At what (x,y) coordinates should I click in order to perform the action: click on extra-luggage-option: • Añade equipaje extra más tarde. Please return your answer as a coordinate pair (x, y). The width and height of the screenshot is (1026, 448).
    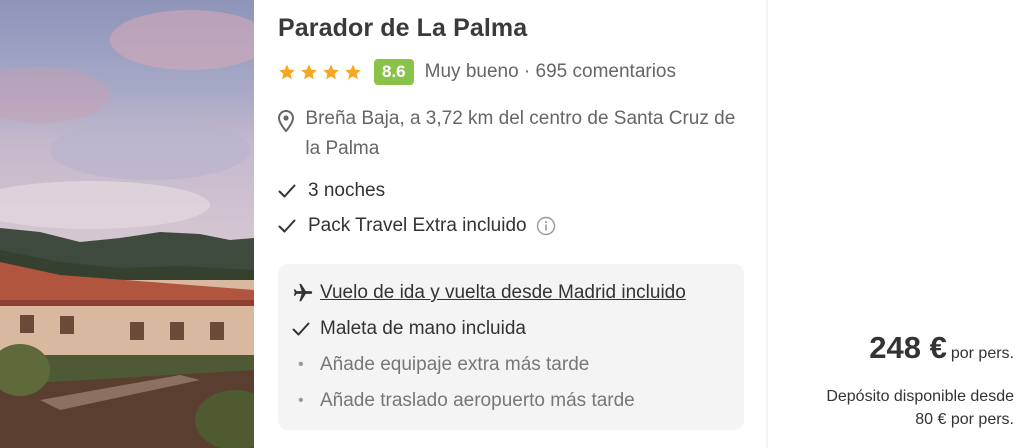
    Looking at the image, I should click on (440, 365).